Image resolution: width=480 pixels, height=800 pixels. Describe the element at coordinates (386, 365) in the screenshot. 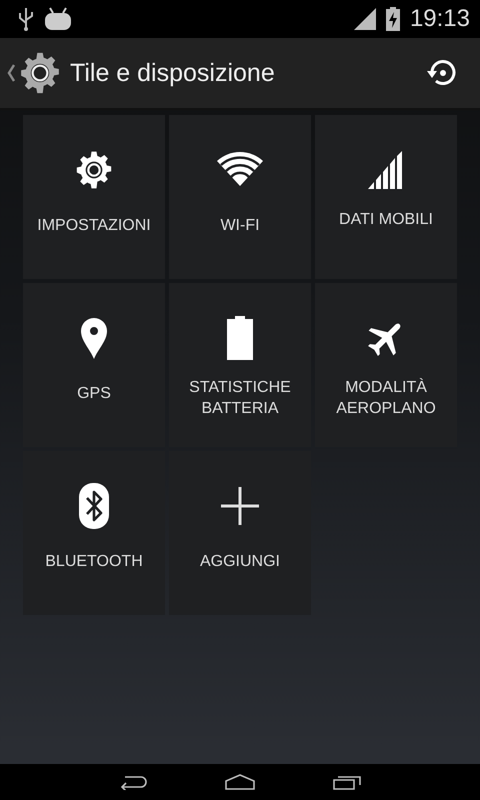

I see `quick-tile: MODALITÀ AEROPLANO` at that location.